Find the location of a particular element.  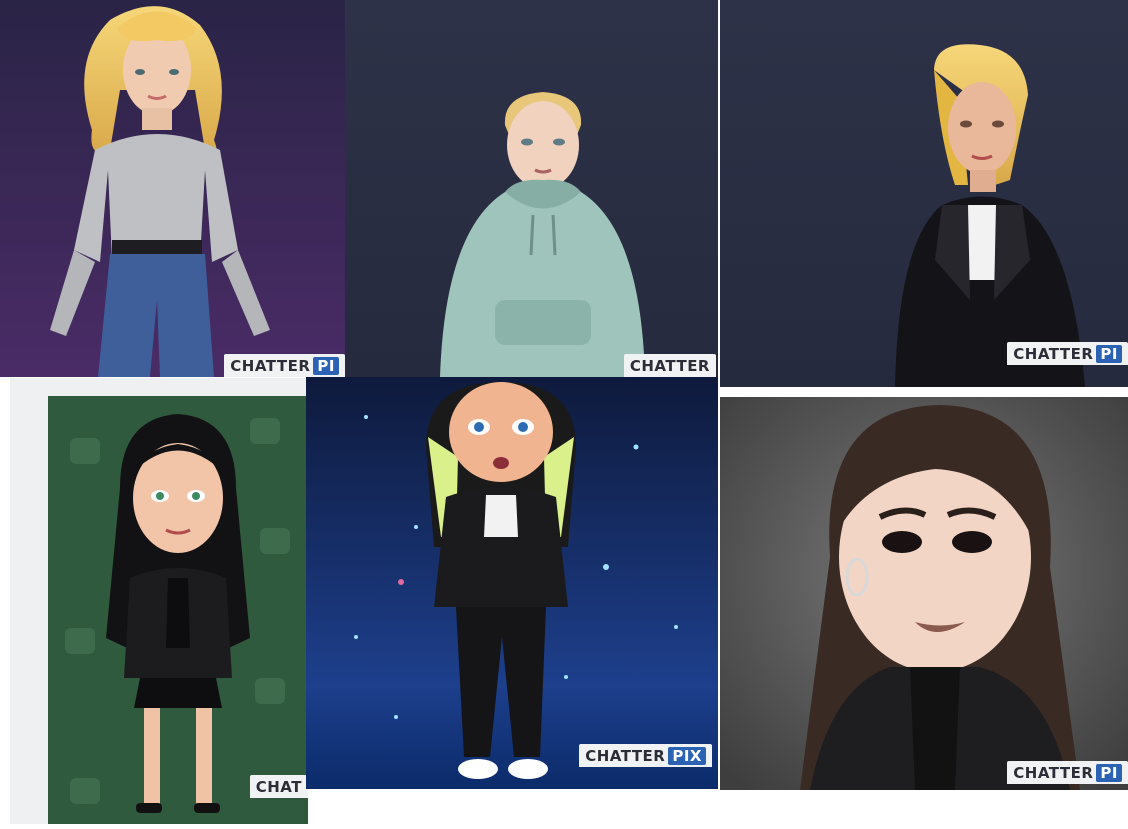

avatar-tile-1: CHATTER PI is located at coordinates (172, 188).